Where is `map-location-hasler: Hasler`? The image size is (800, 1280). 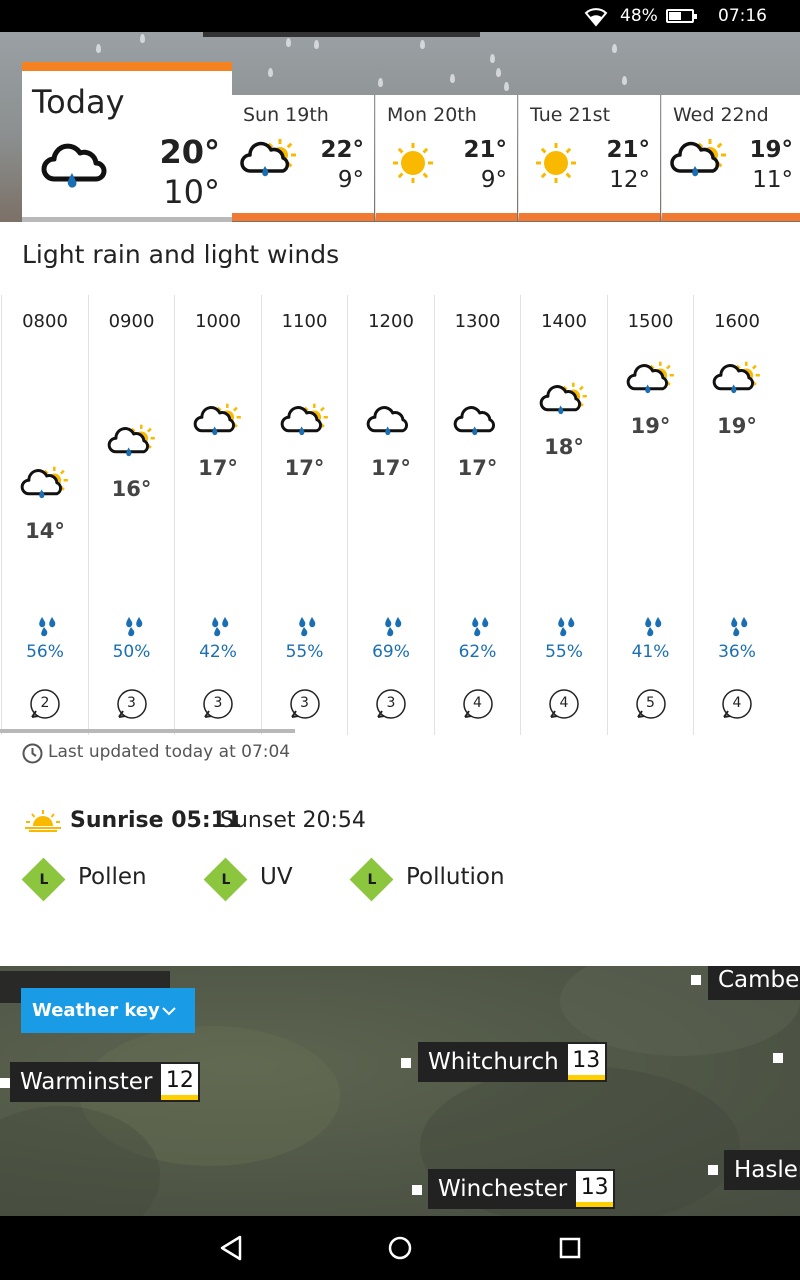
map-location-hasler: Hasler is located at coordinates (762, 1170).